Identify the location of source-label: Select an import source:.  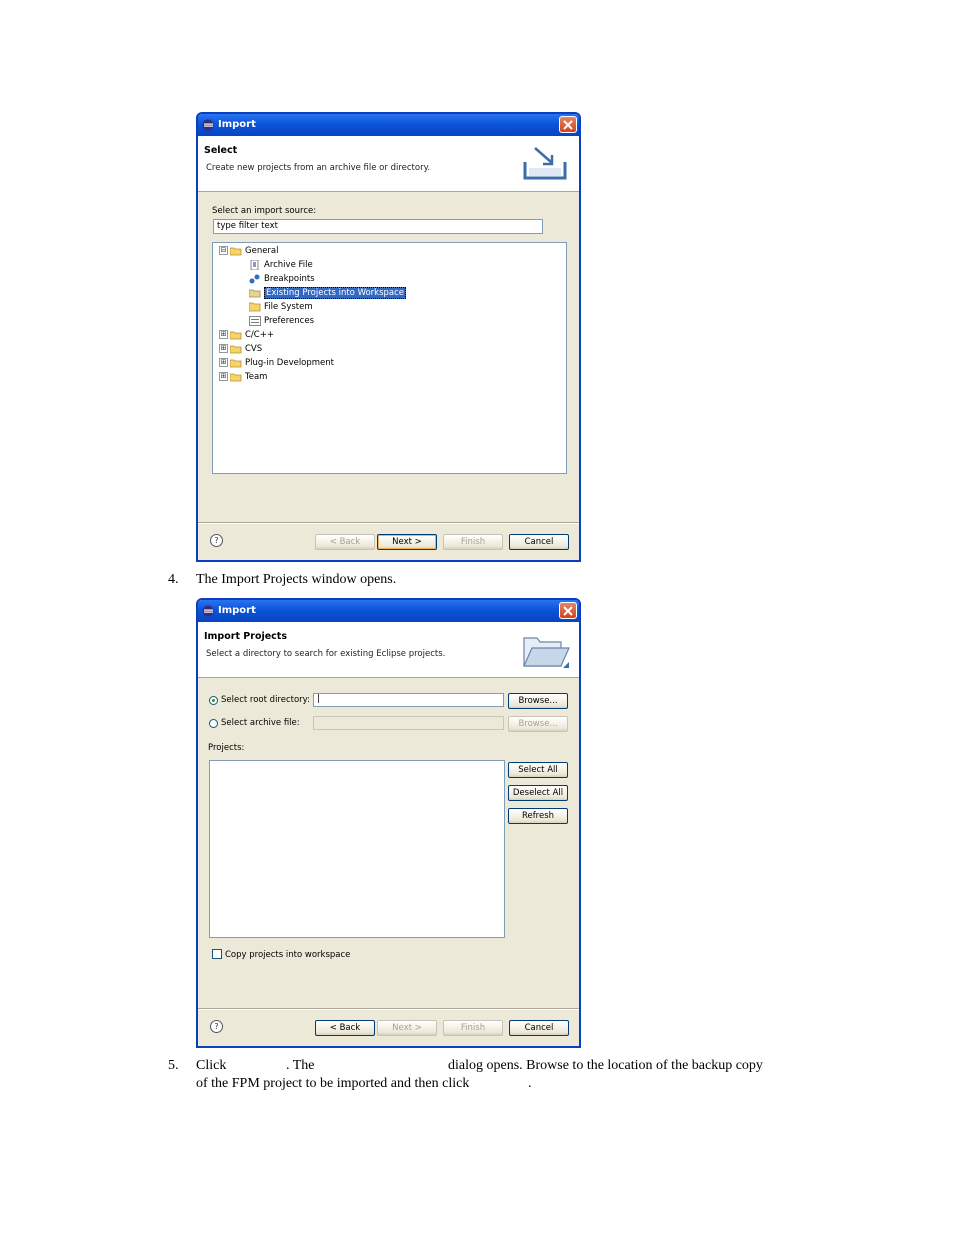
(264, 211).